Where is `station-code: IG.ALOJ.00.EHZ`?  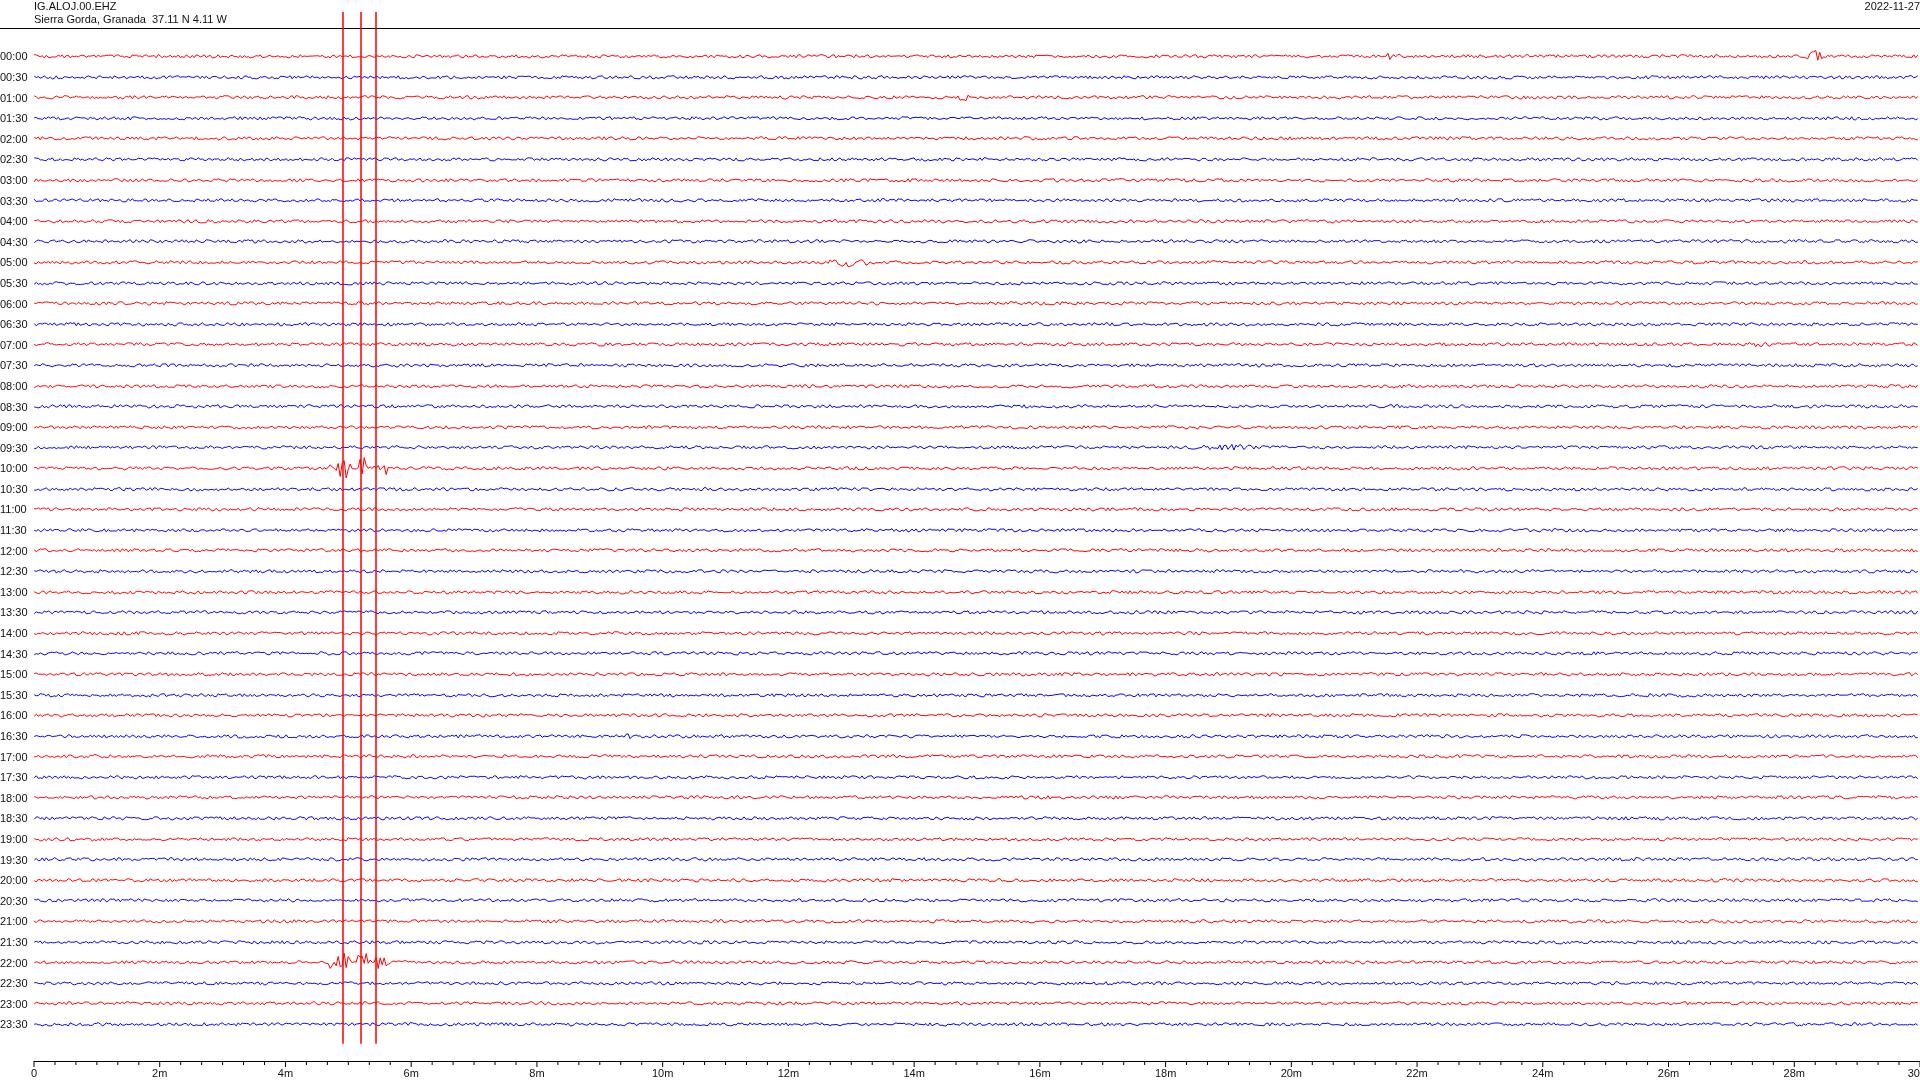 station-code: IG.ALOJ.00.EHZ is located at coordinates (76, 6).